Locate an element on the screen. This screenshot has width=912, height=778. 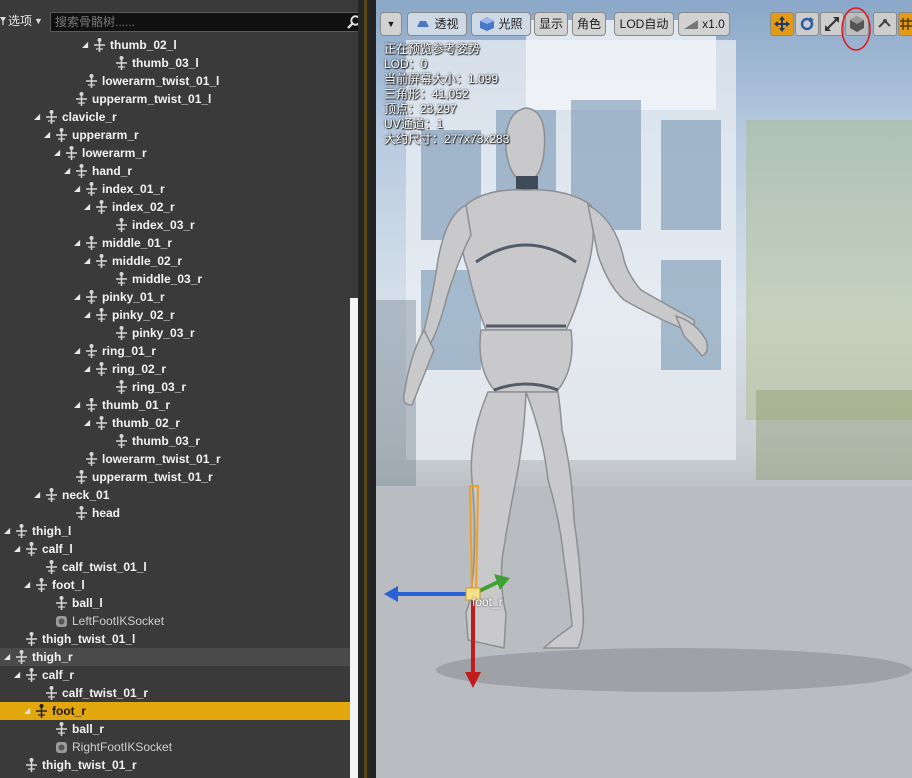
lit-button: 光照 is located at coordinates (501, 24).